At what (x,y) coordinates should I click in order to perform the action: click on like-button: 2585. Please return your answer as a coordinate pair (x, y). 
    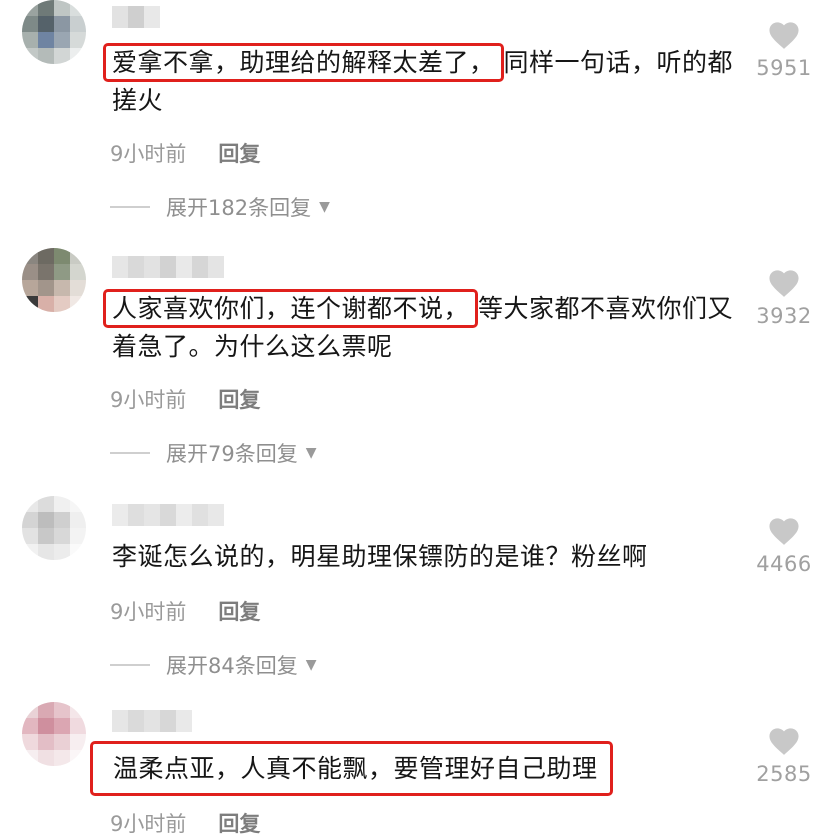
    Looking at the image, I should click on (783, 755).